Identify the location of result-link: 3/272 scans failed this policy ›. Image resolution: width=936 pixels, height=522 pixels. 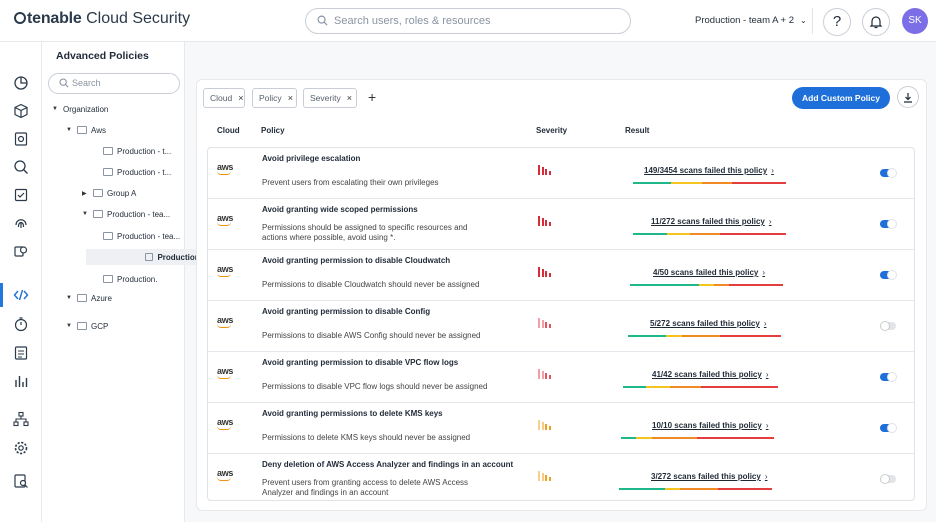
(709, 476).